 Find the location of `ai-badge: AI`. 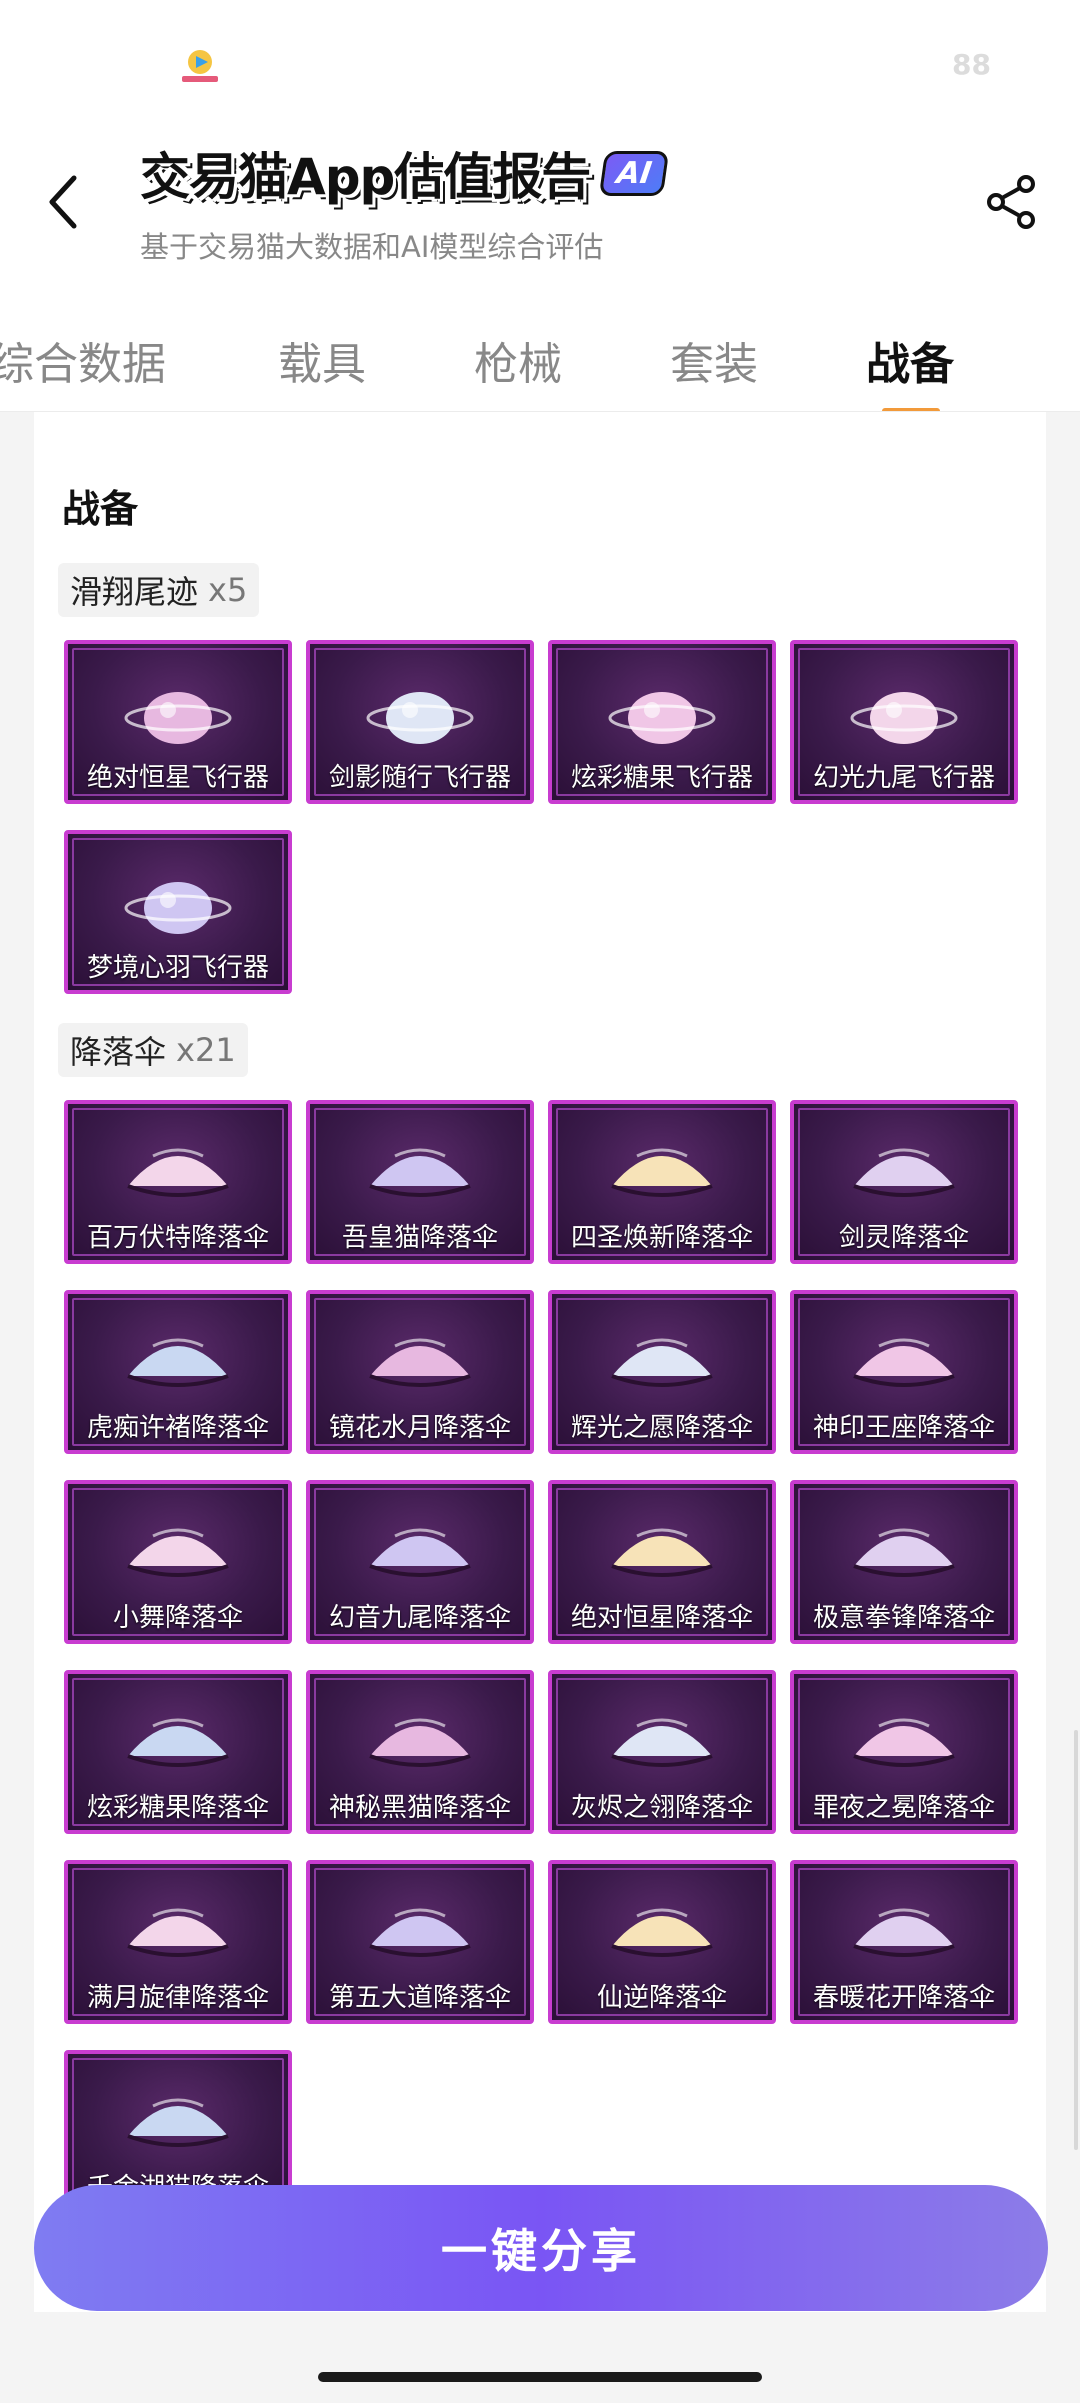

ai-badge: AI is located at coordinates (634, 173).